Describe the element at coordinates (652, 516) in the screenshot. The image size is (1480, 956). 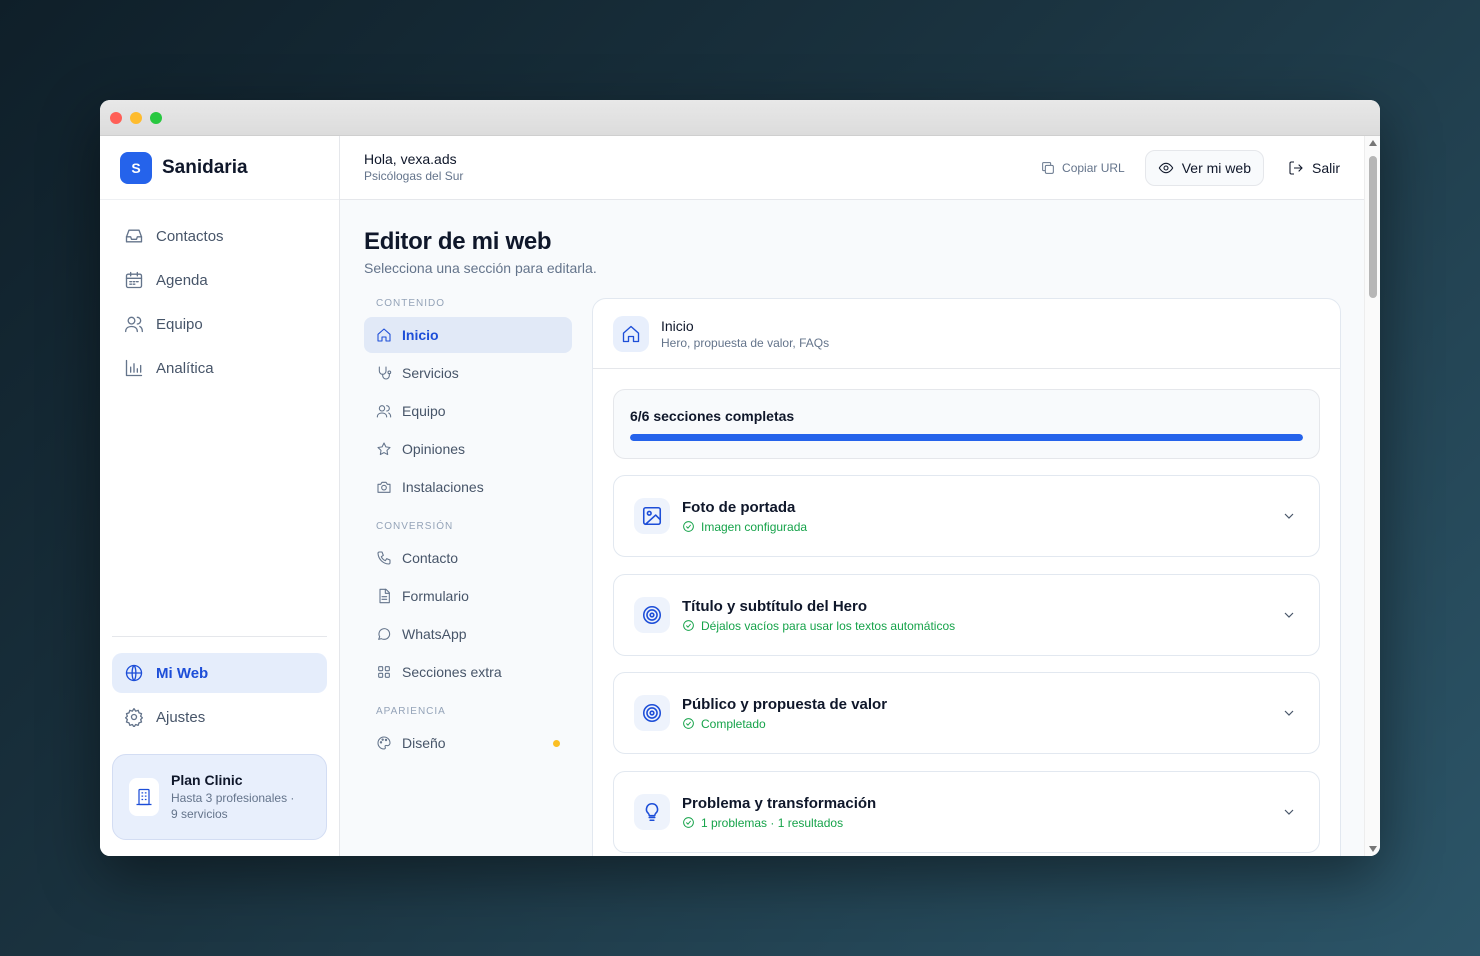
I see `image-icon` at that location.